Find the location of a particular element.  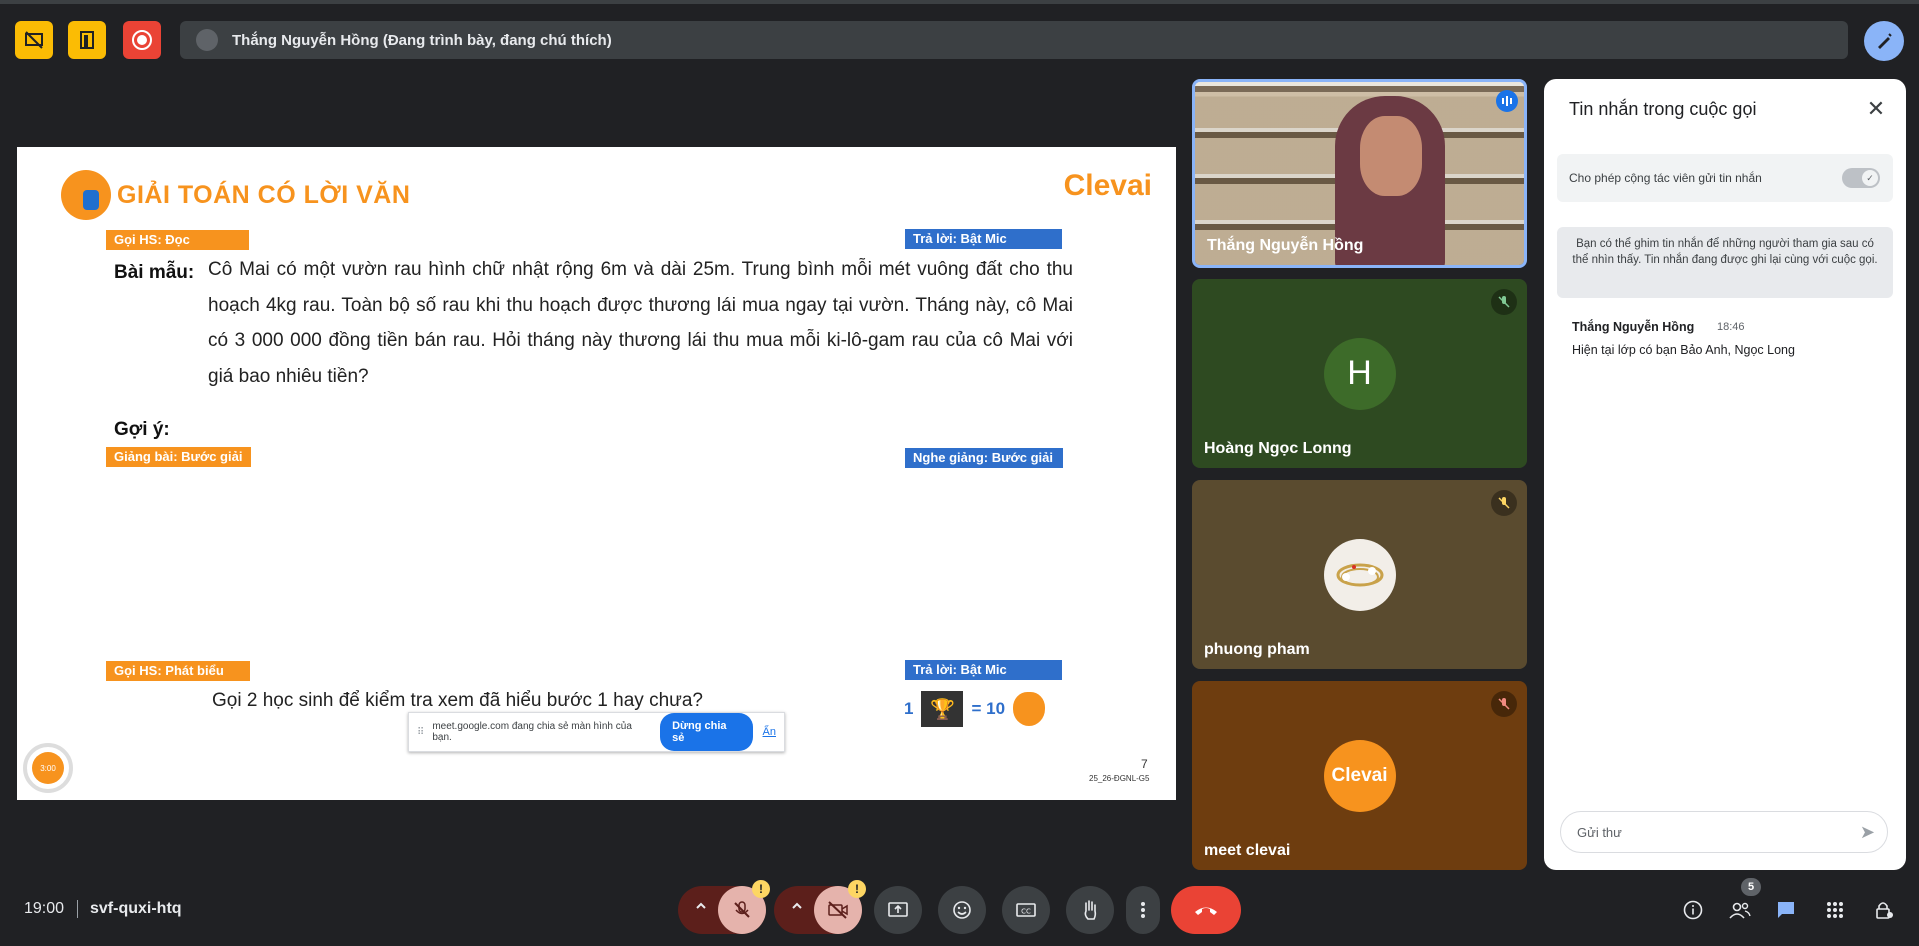

avatar: Clevai is located at coordinates (1359, 775).